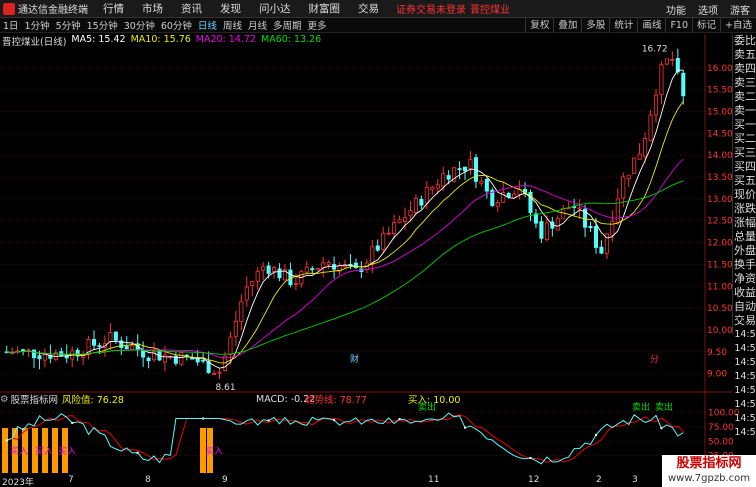 The width and height of the screenshot is (756, 487). I want to click on indicator-name: 股票指标网, so click(35, 399).